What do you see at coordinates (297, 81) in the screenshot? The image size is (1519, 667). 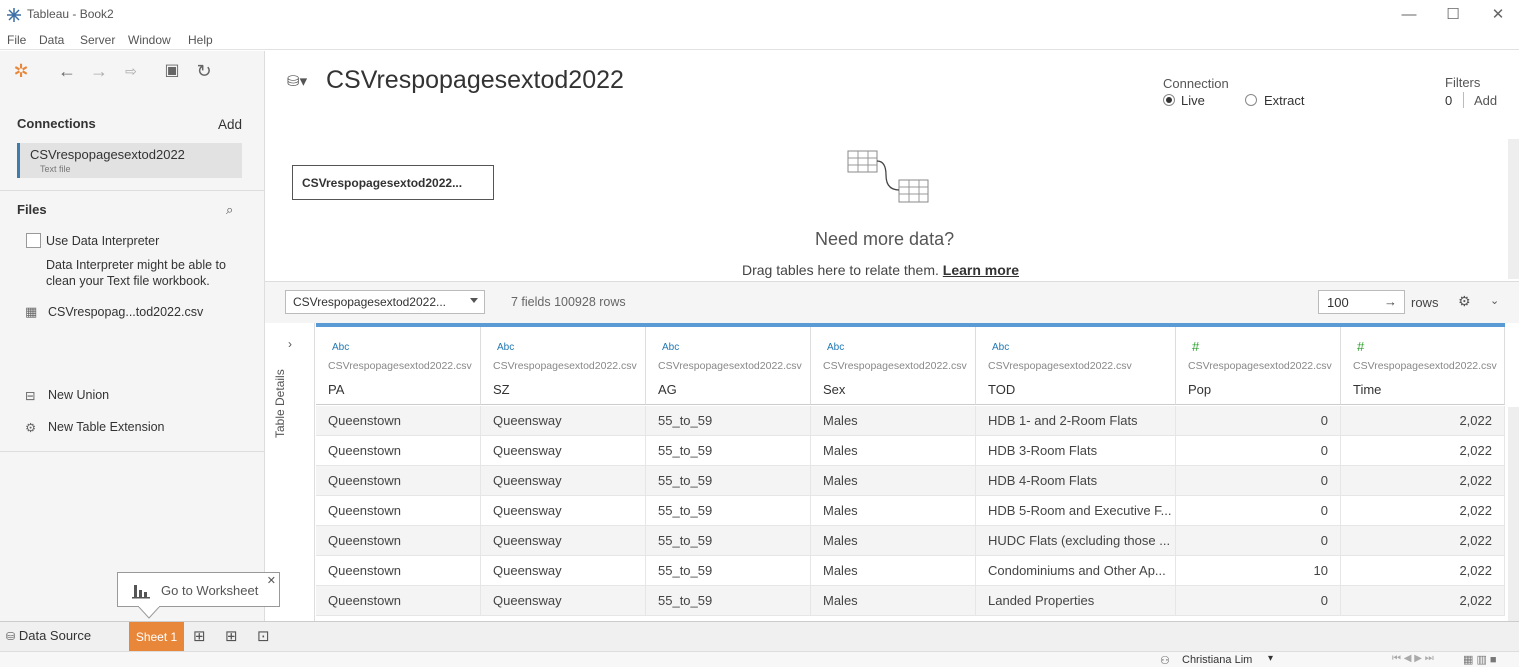 I see `database-icon: ⛁▾` at bounding box center [297, 81].